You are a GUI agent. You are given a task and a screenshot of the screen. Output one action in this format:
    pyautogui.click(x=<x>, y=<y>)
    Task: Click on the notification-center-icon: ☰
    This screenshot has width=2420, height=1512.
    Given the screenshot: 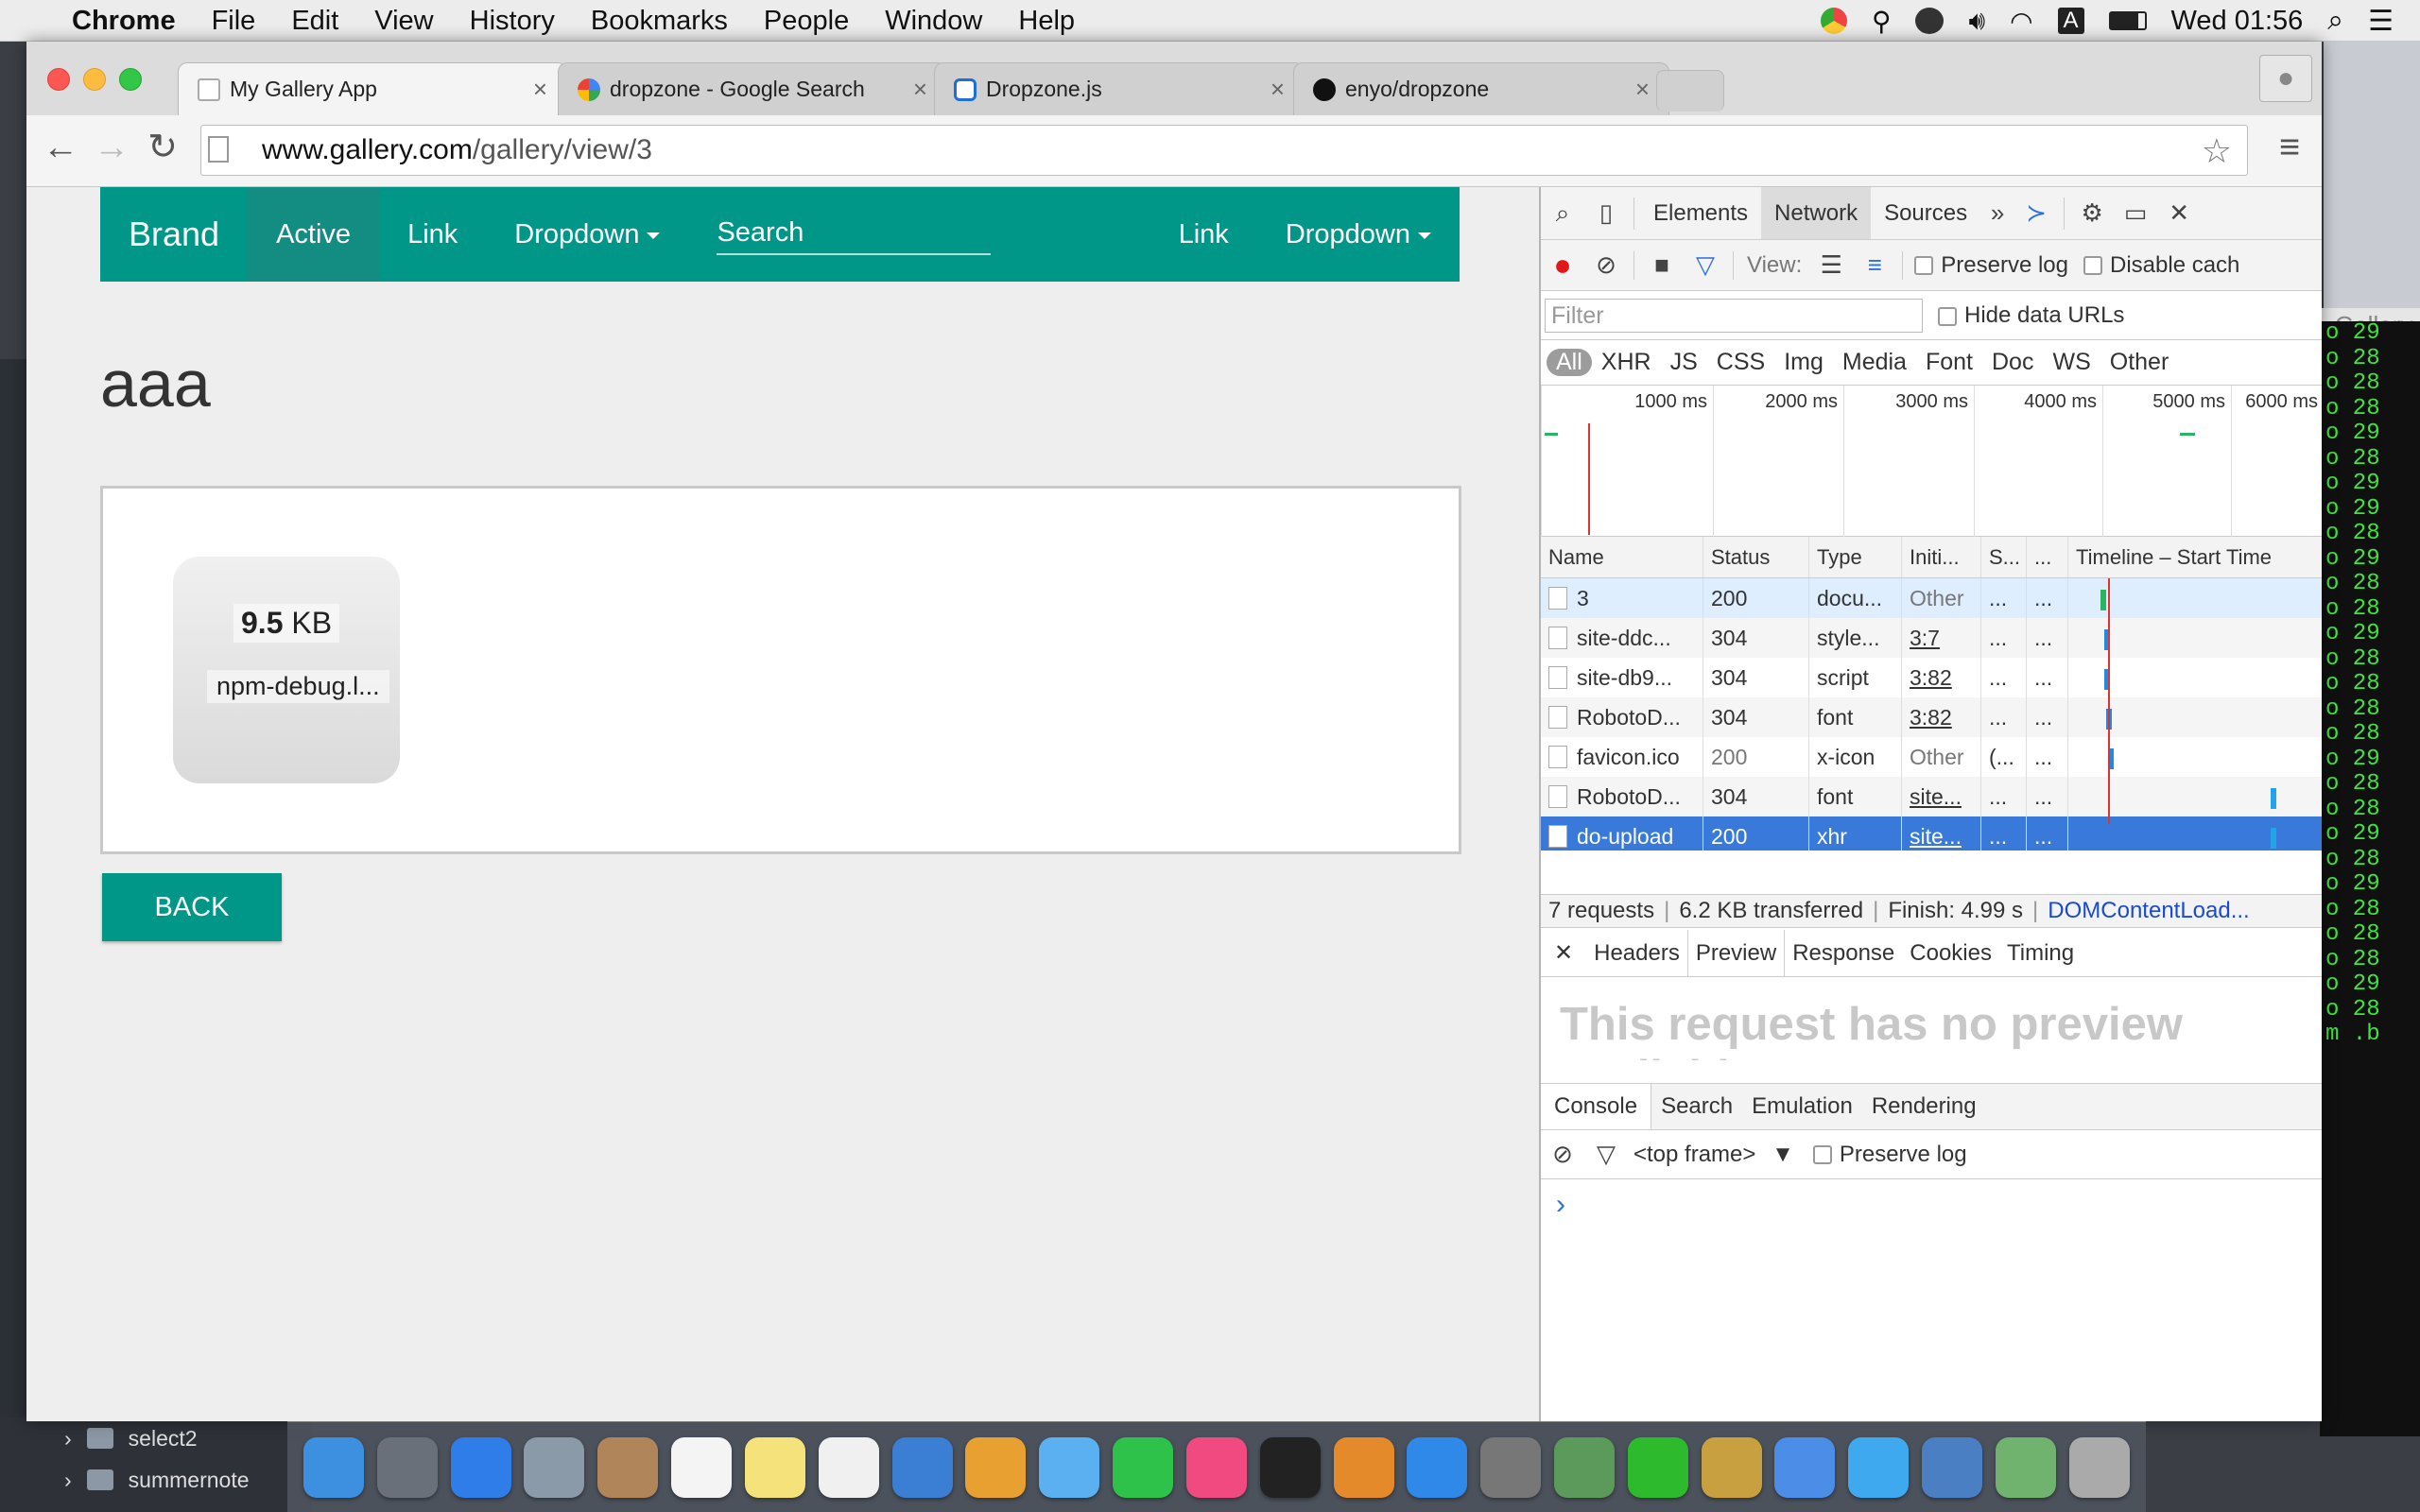 What is the action you would take?
    pyautogui.click(x=2381, y=21)
    